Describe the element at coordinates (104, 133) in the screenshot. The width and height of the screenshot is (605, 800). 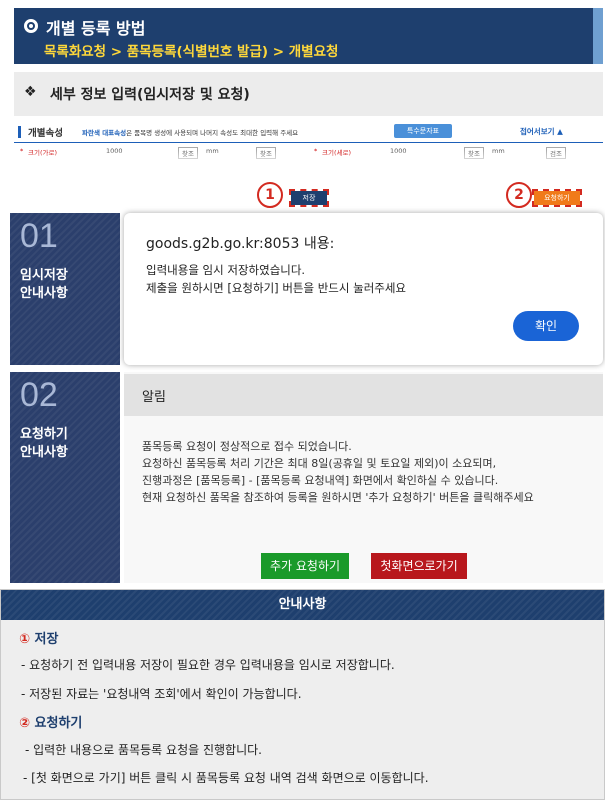
I see `form-note-highlight: 파란색 대표속성` at that location.